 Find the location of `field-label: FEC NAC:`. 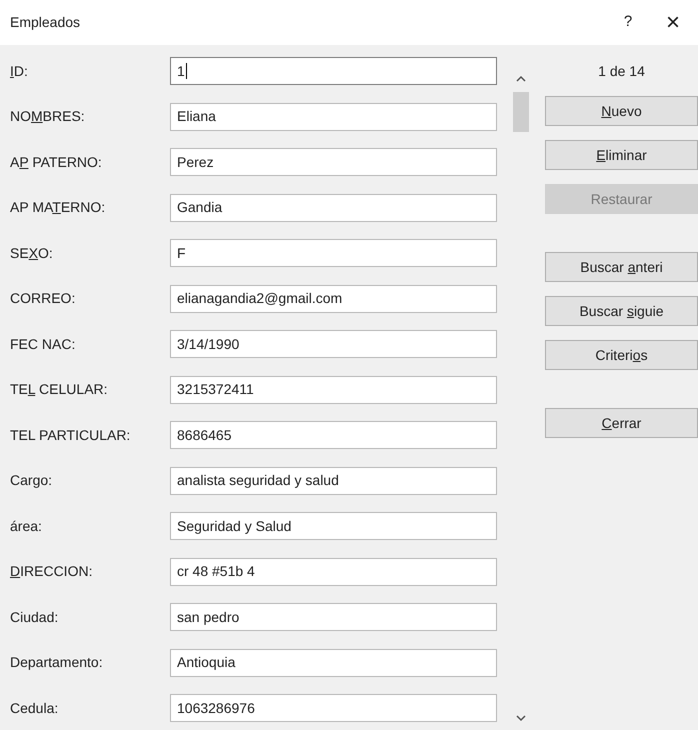

field-label: FEC NAC: is located at coordinates (43, 344).